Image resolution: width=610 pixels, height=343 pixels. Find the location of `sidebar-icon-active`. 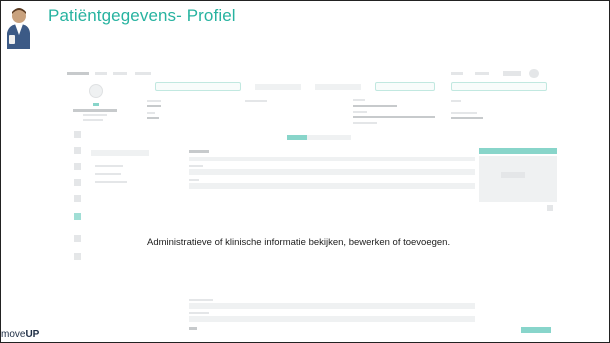

sidebar-icon-active is located at coordinates (77, 216).